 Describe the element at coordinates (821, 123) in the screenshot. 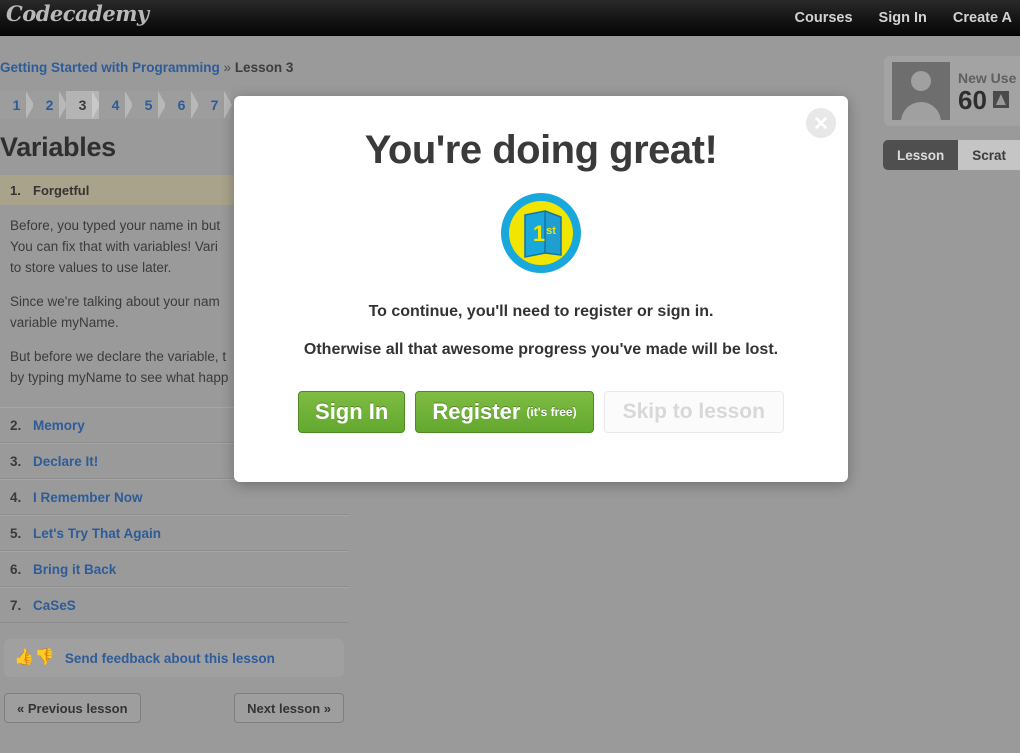

I see `close-icon` at that location.